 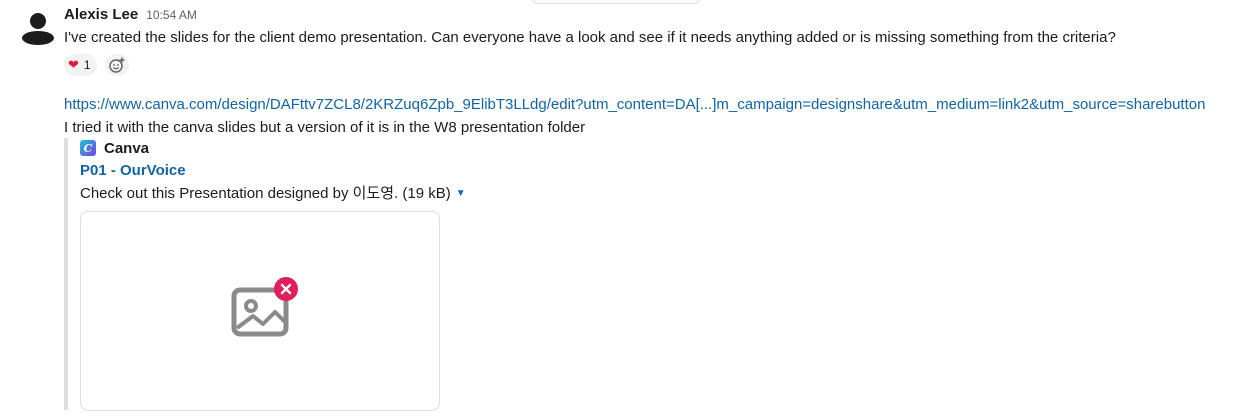 I want to click on canva-logo-icon: C, so click(x=88, y=148).